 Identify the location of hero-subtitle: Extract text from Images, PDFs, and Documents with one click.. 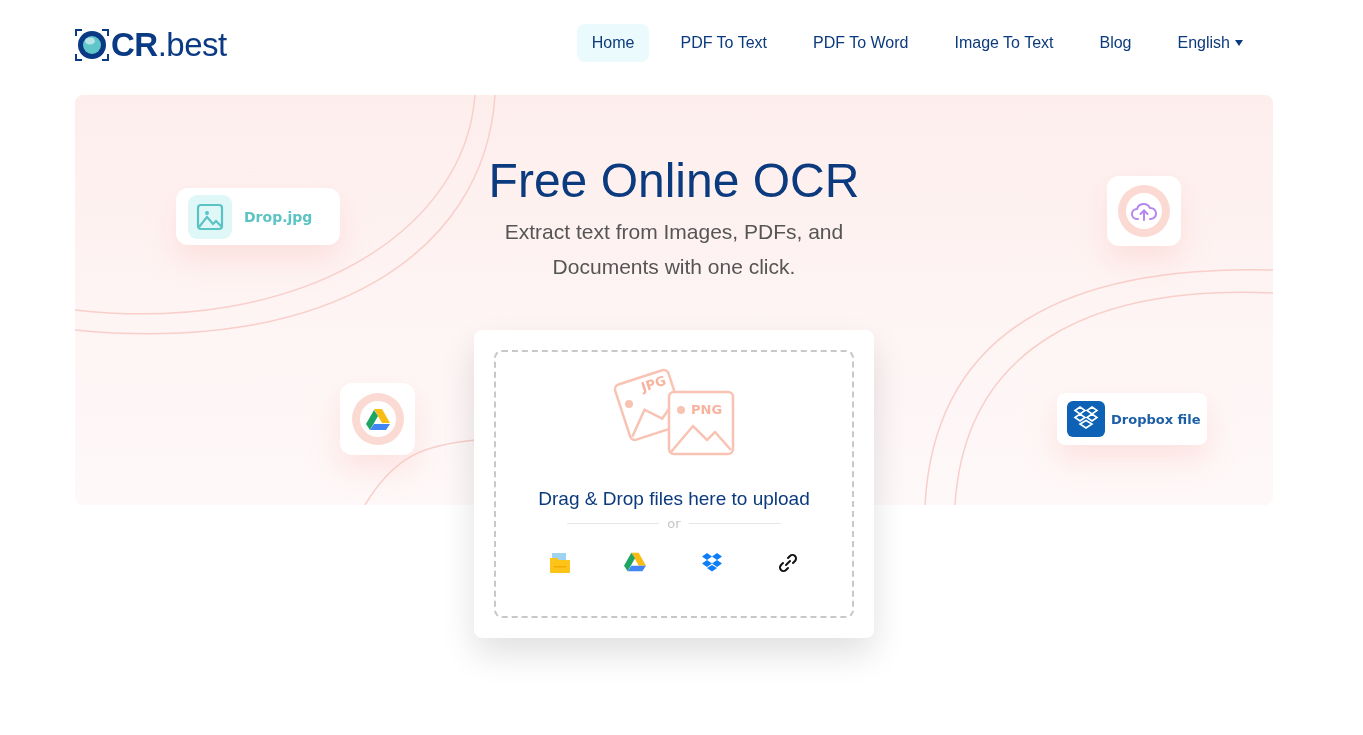
(674, 249).